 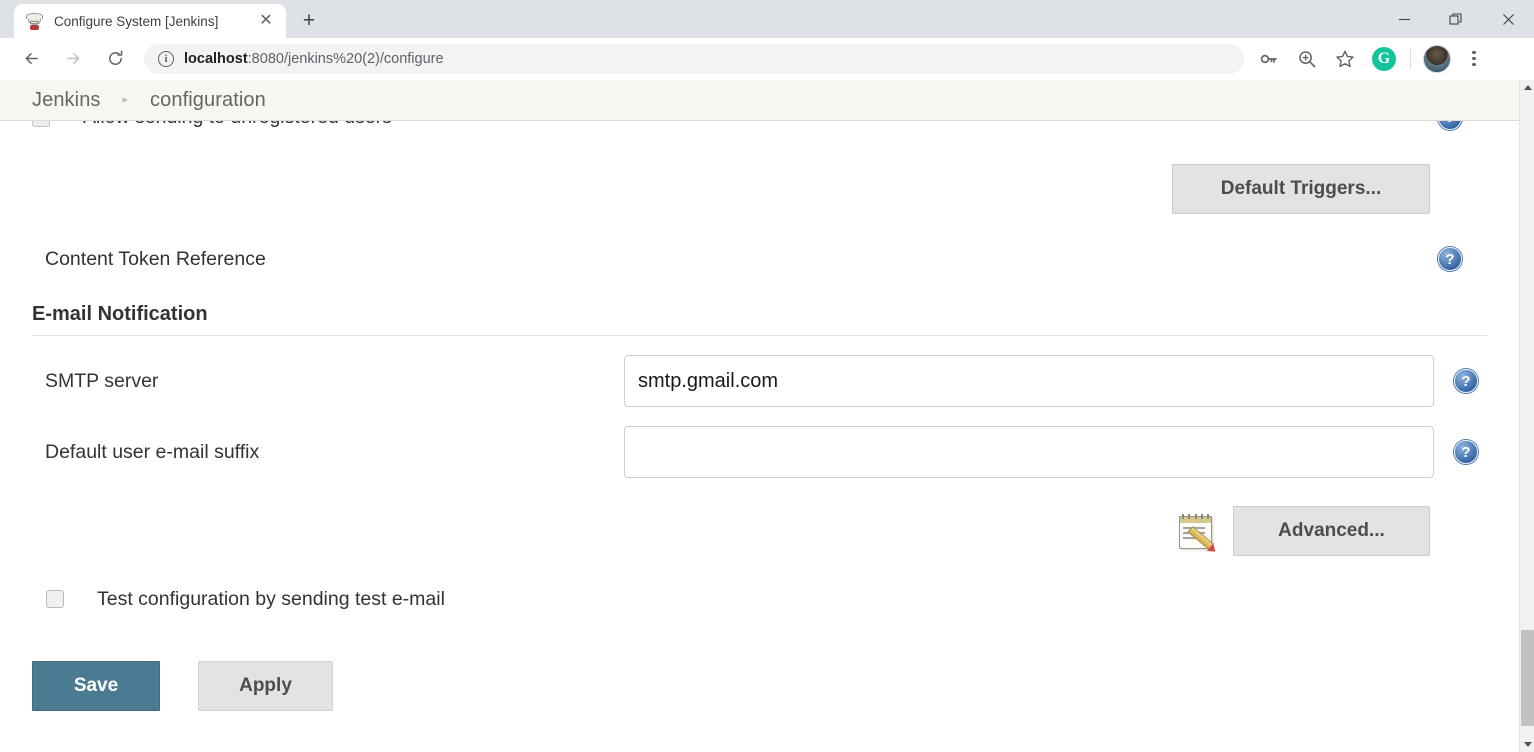 I want to click on test-config-checkbox, so click(x=55, y=599).